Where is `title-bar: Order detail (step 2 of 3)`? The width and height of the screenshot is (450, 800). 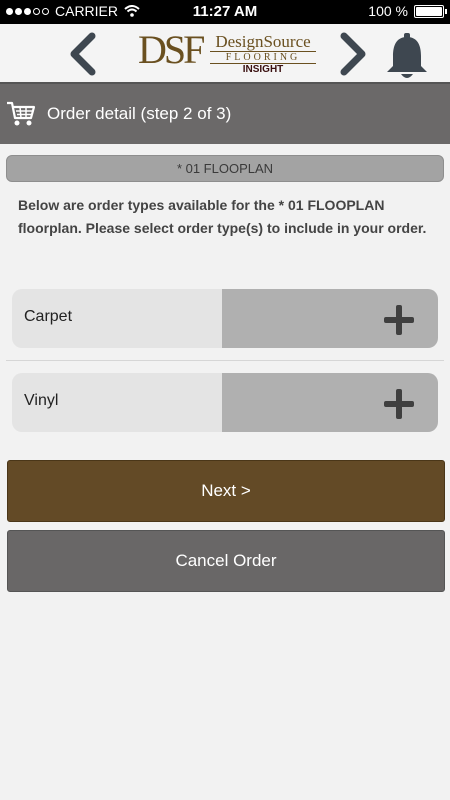
title-bar: Order detail (step 2 of 3) is located at coordinates (225, 113).